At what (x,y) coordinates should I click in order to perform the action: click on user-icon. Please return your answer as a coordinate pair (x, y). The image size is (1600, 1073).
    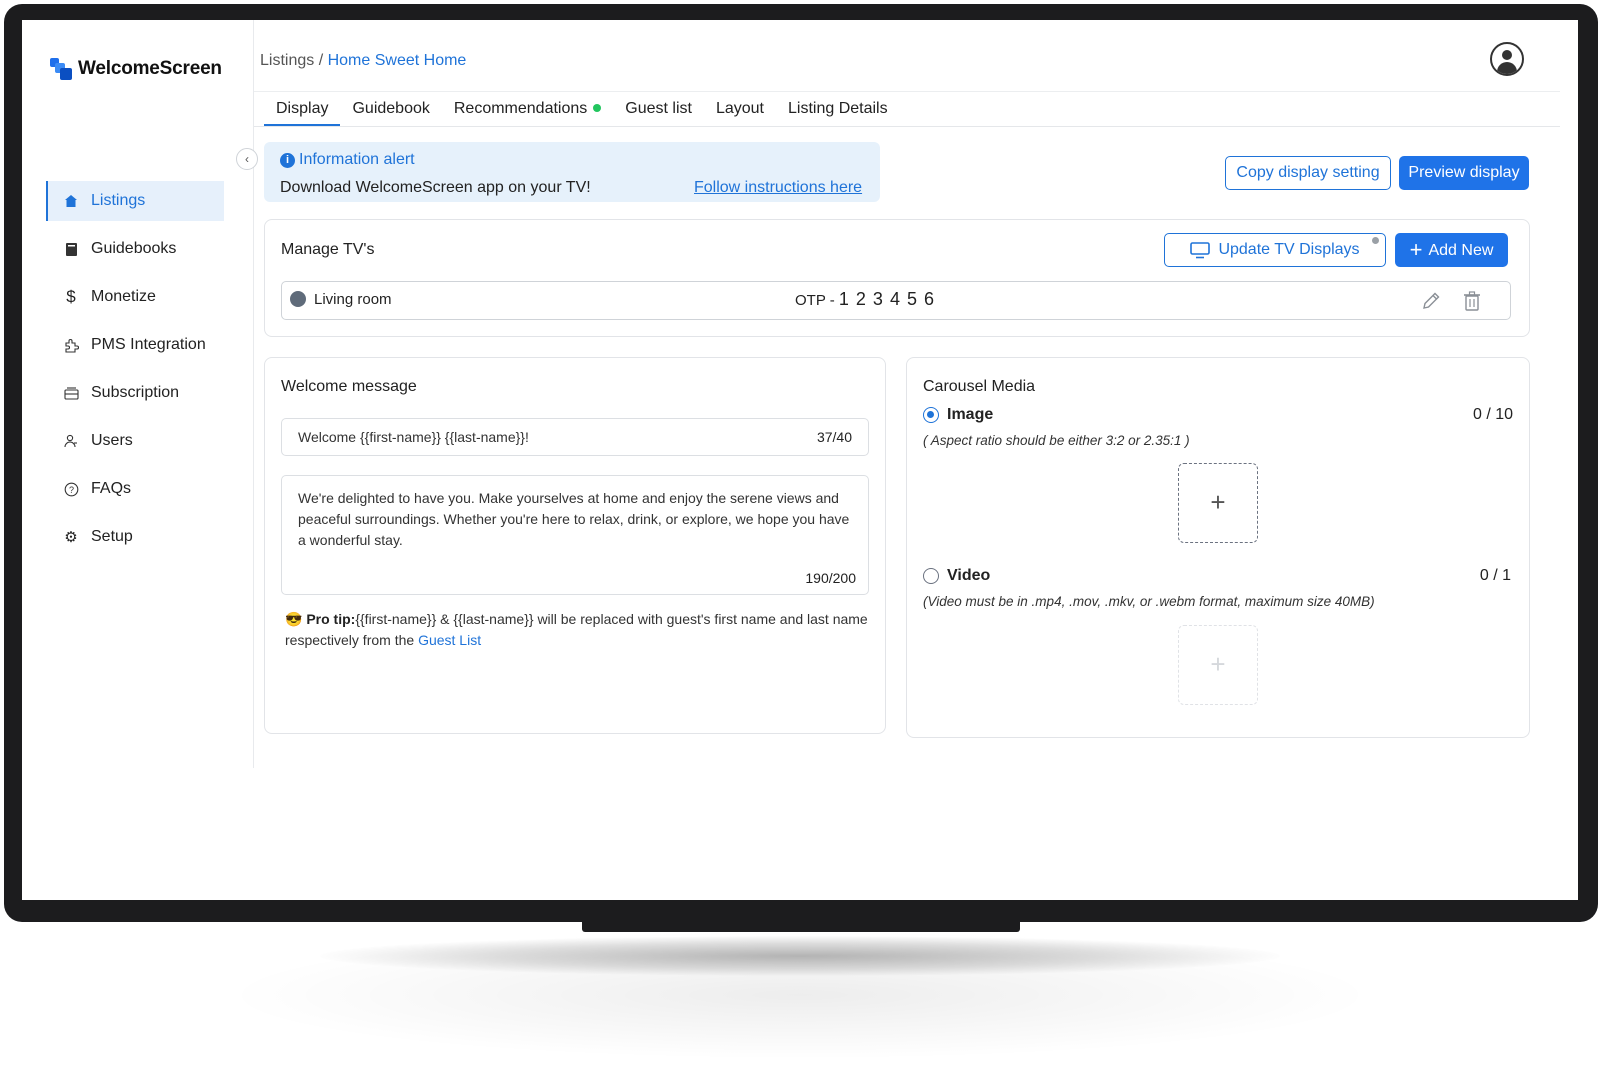
    Looking at the image, I should click on (71, 441).